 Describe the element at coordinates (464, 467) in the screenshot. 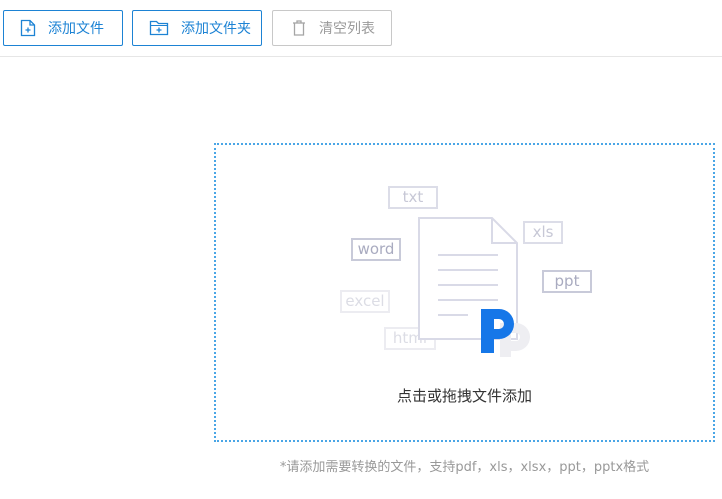

I see `supported-formats-hint: *请添加需要转换的文件，支持pdf，xls，xlsx，ppt，pptx格式` at that location.